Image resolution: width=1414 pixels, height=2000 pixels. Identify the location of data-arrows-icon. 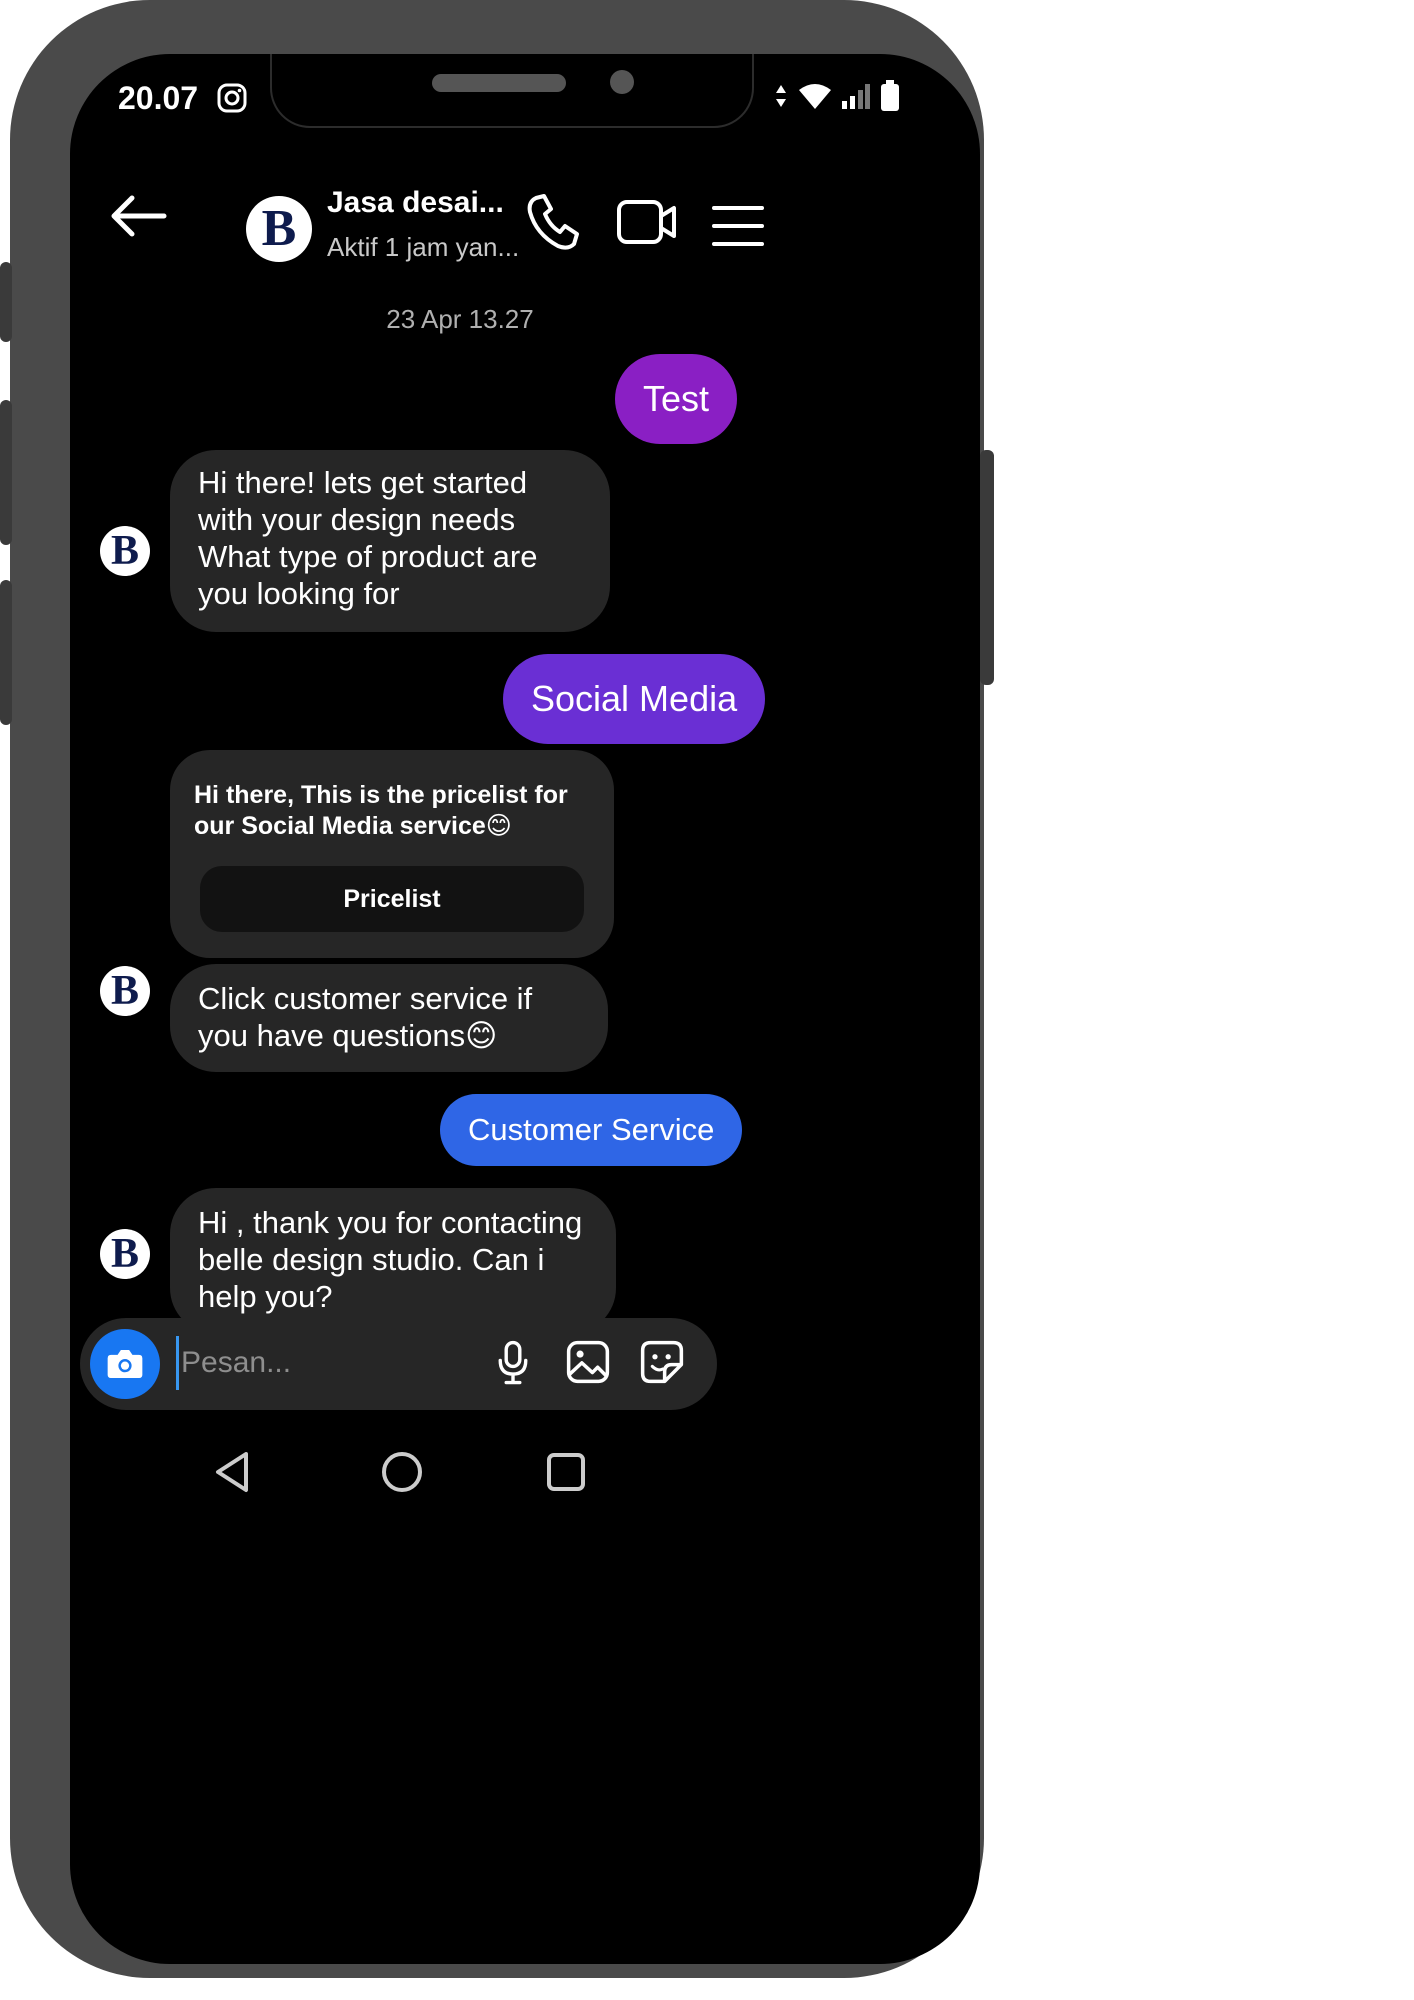
(781, 96).